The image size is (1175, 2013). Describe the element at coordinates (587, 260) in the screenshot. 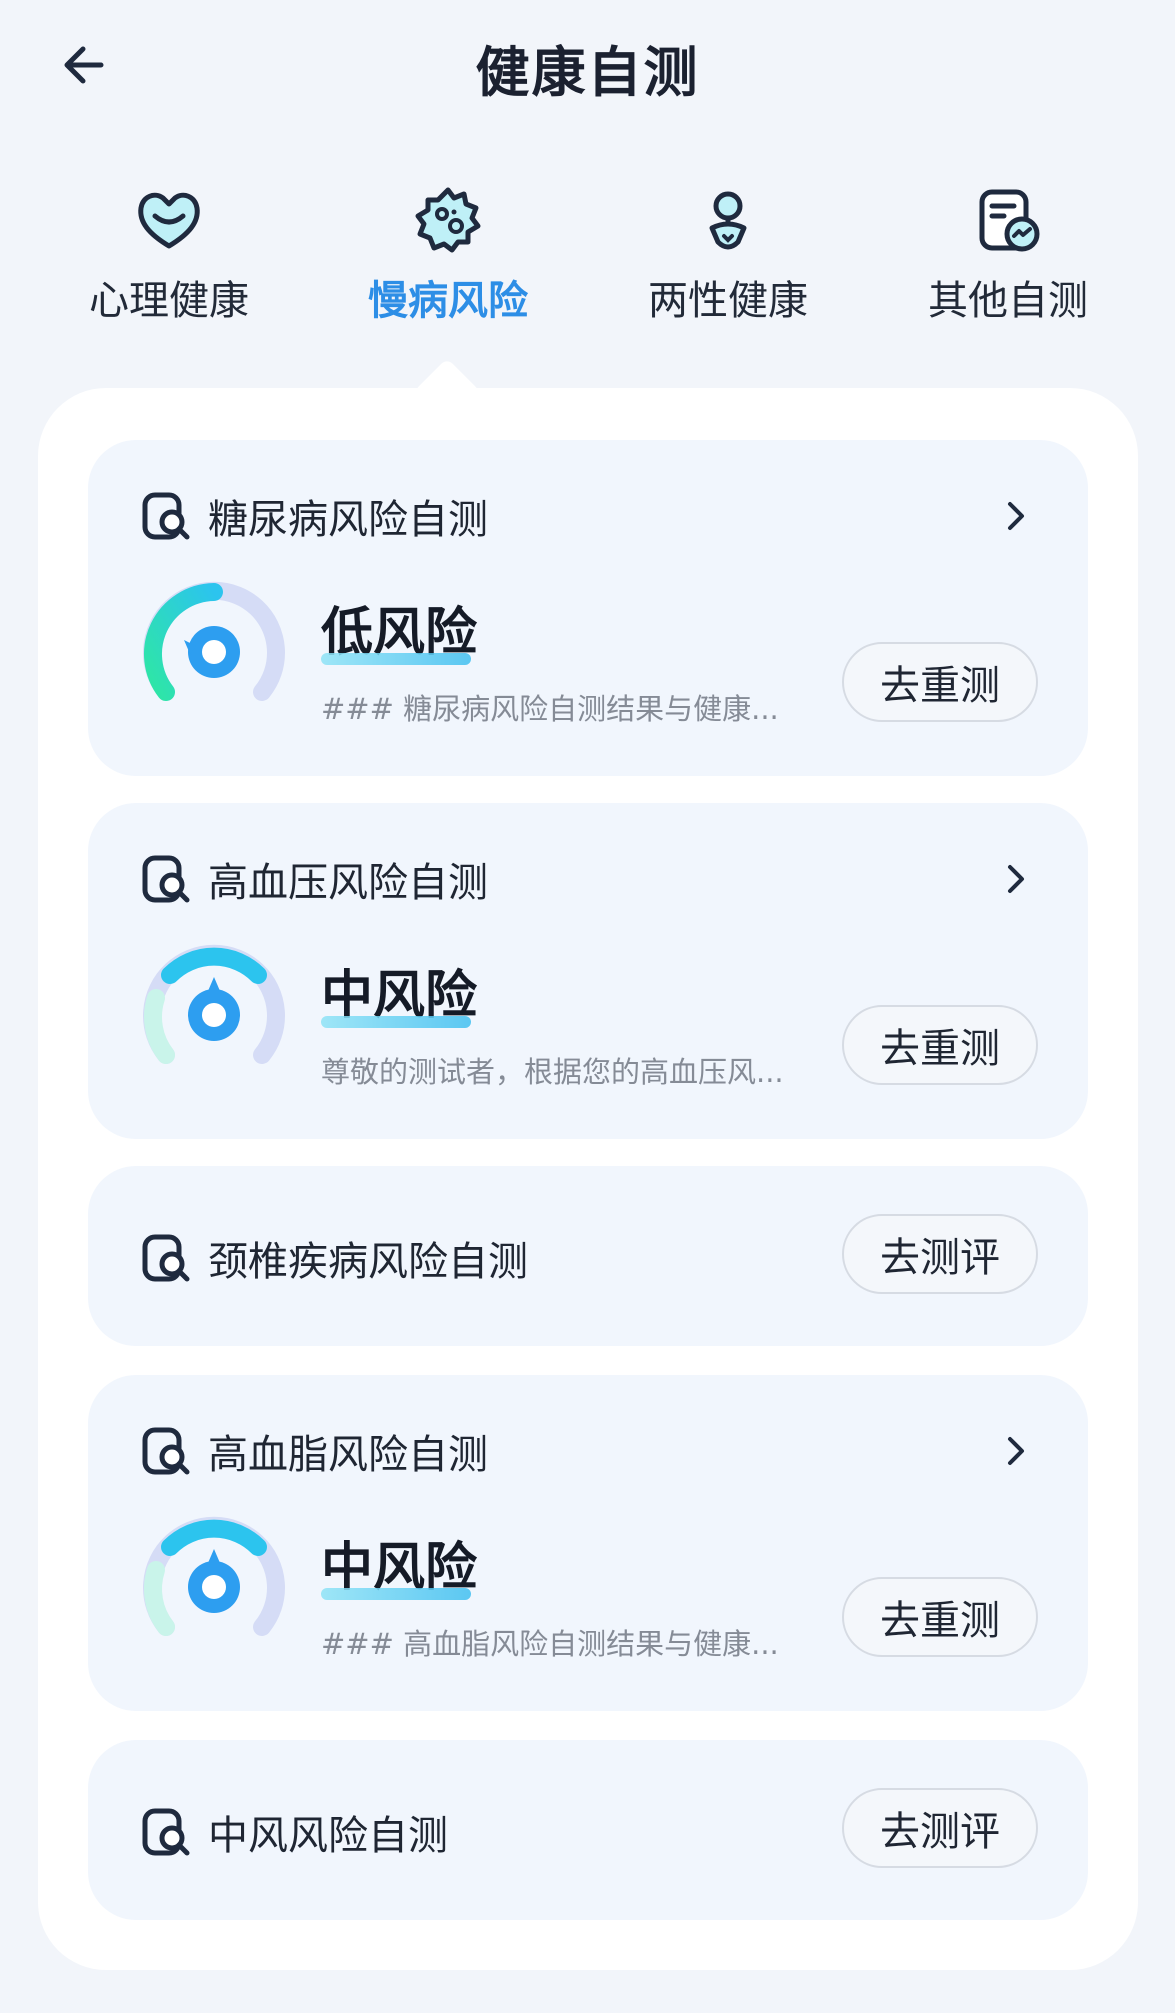

I see `category-tabs: 心理健康 慢病风险 两性健康 其他自测` at that location.